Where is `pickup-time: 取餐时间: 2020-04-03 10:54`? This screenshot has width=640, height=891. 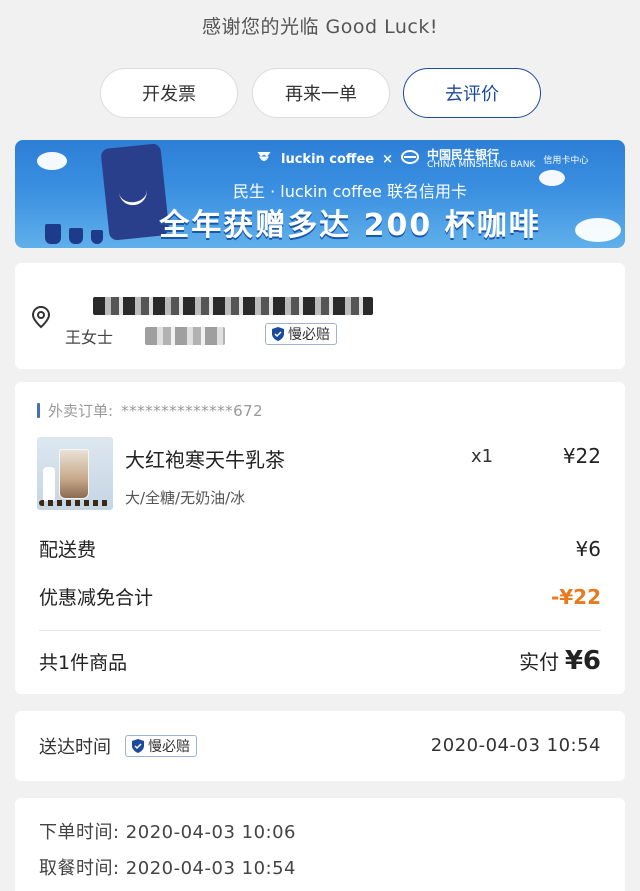
pickup-time: 取餐时间: 2020-04-03 10:54 is located at coordinates (167, 868).